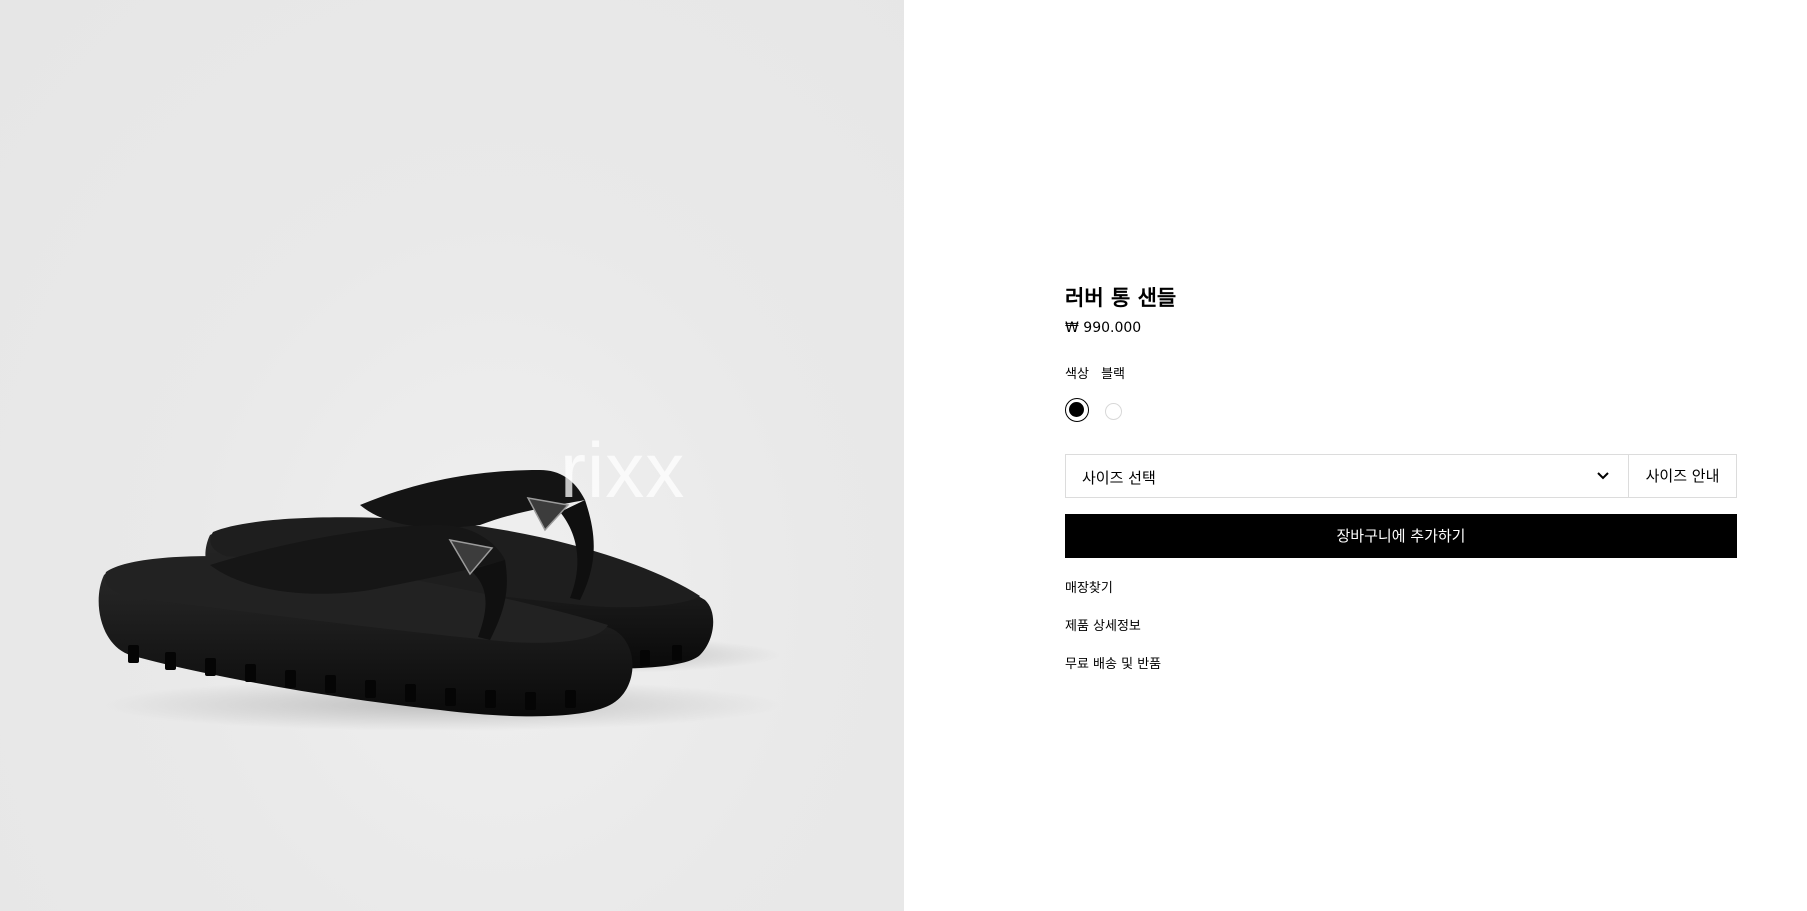  What do you see at coordinates (1103, 328) in the screenshot?
I see `product-price: ₩ 990.000` at bounding box center [1103, 328].